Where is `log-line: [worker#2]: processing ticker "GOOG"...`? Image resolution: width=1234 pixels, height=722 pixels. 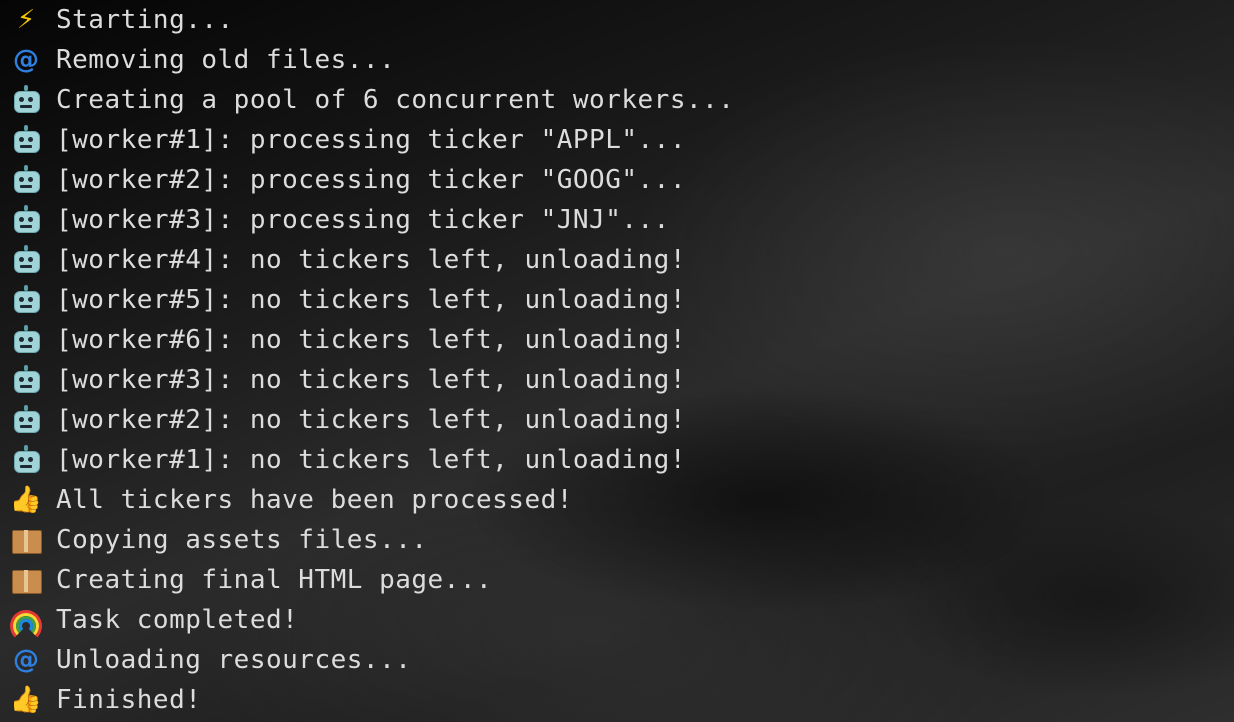 log-line: [worker#2]: processing ticker "GOOG"... is located at coordinates (347, 180).